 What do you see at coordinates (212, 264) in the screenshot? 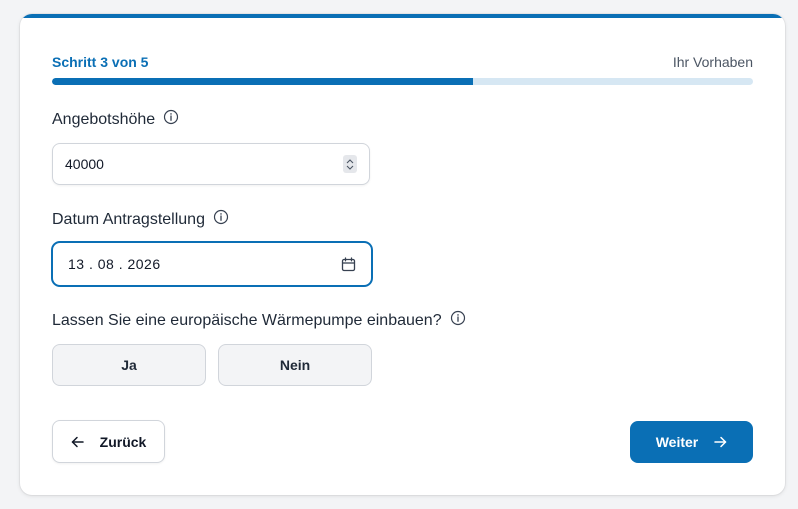
I see `application-date-input: 13 . 08 . 2026` at bounding box center [212, 264].